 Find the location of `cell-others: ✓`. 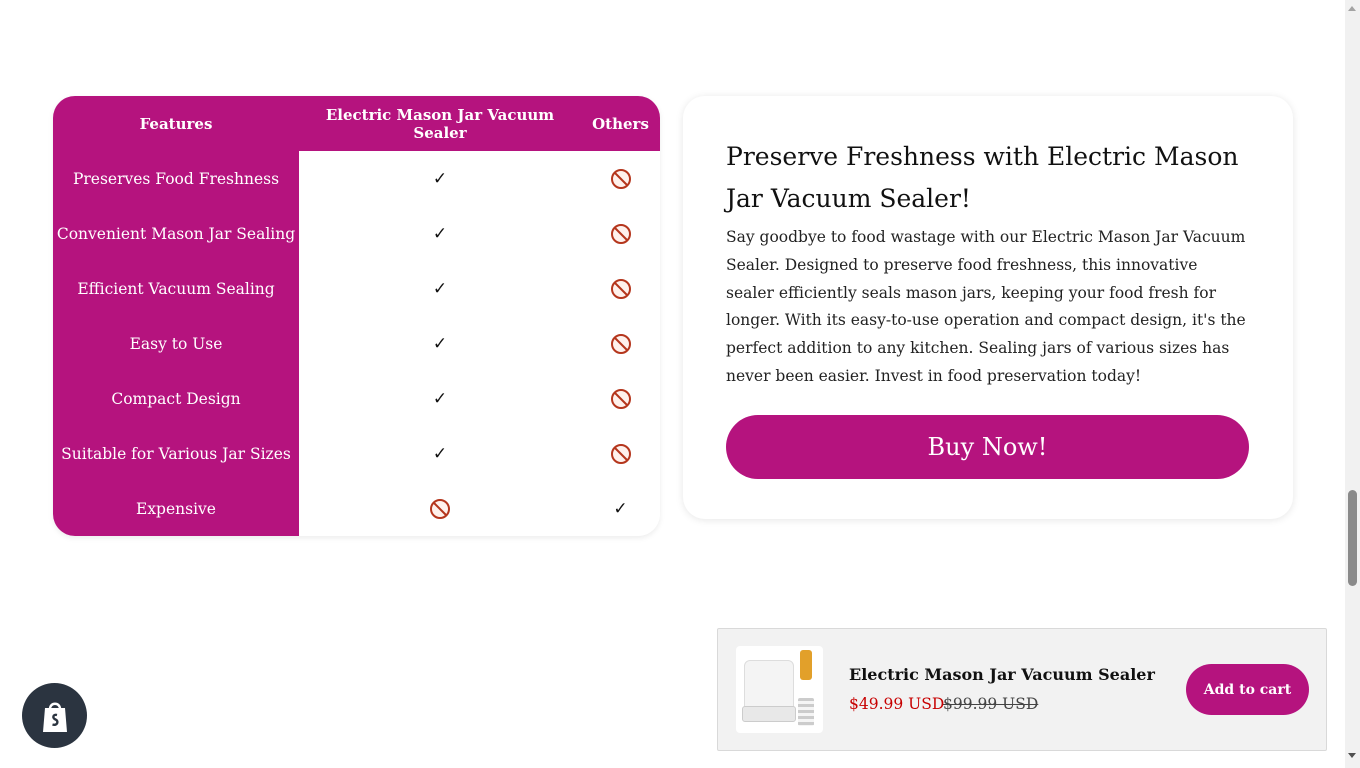

cell-others: ✓ is located at coordinates (620, 508).